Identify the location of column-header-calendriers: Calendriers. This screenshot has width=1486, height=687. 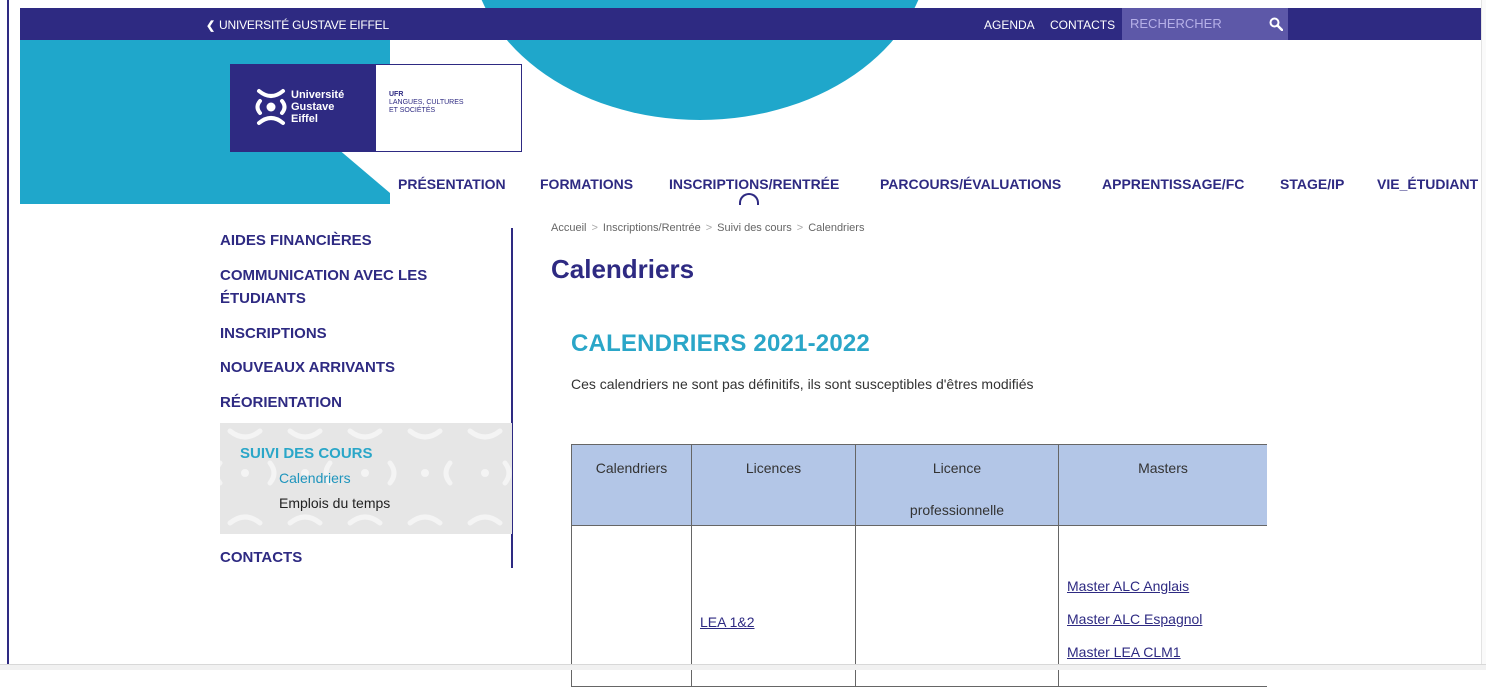
(631, 485).